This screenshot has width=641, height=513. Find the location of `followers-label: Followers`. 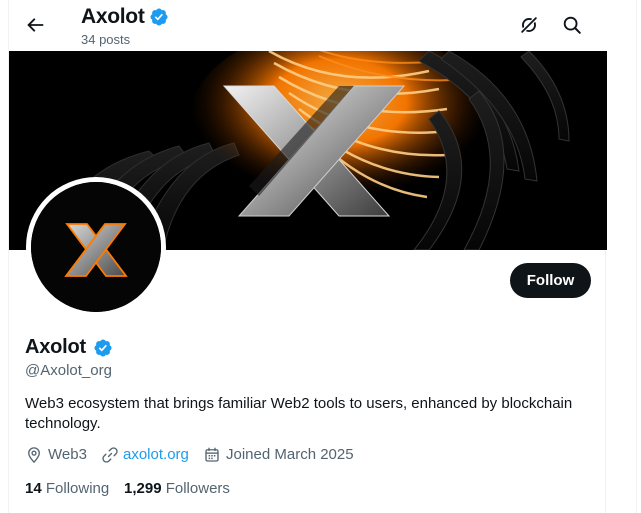

followers-label: Followers is located at coordinates (197, 488).